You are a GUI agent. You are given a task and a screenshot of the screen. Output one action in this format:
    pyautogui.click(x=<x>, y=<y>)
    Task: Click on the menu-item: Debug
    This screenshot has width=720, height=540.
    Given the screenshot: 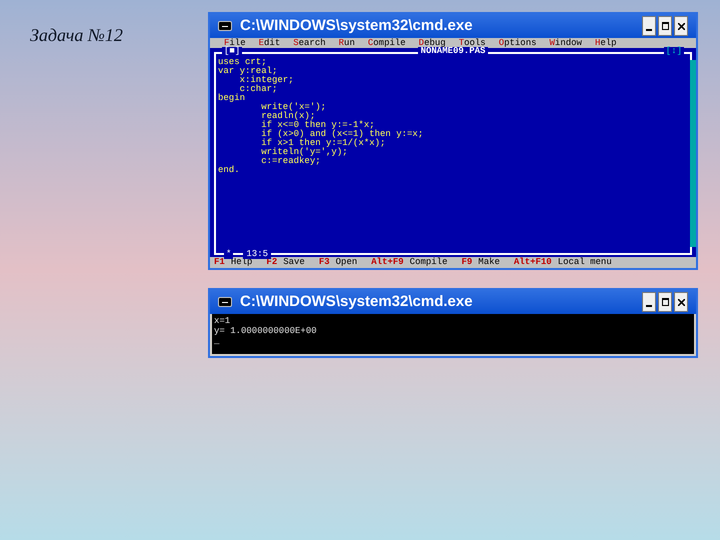 What is the action you would take?
    pyautogui.click(x=432, y=43)
    